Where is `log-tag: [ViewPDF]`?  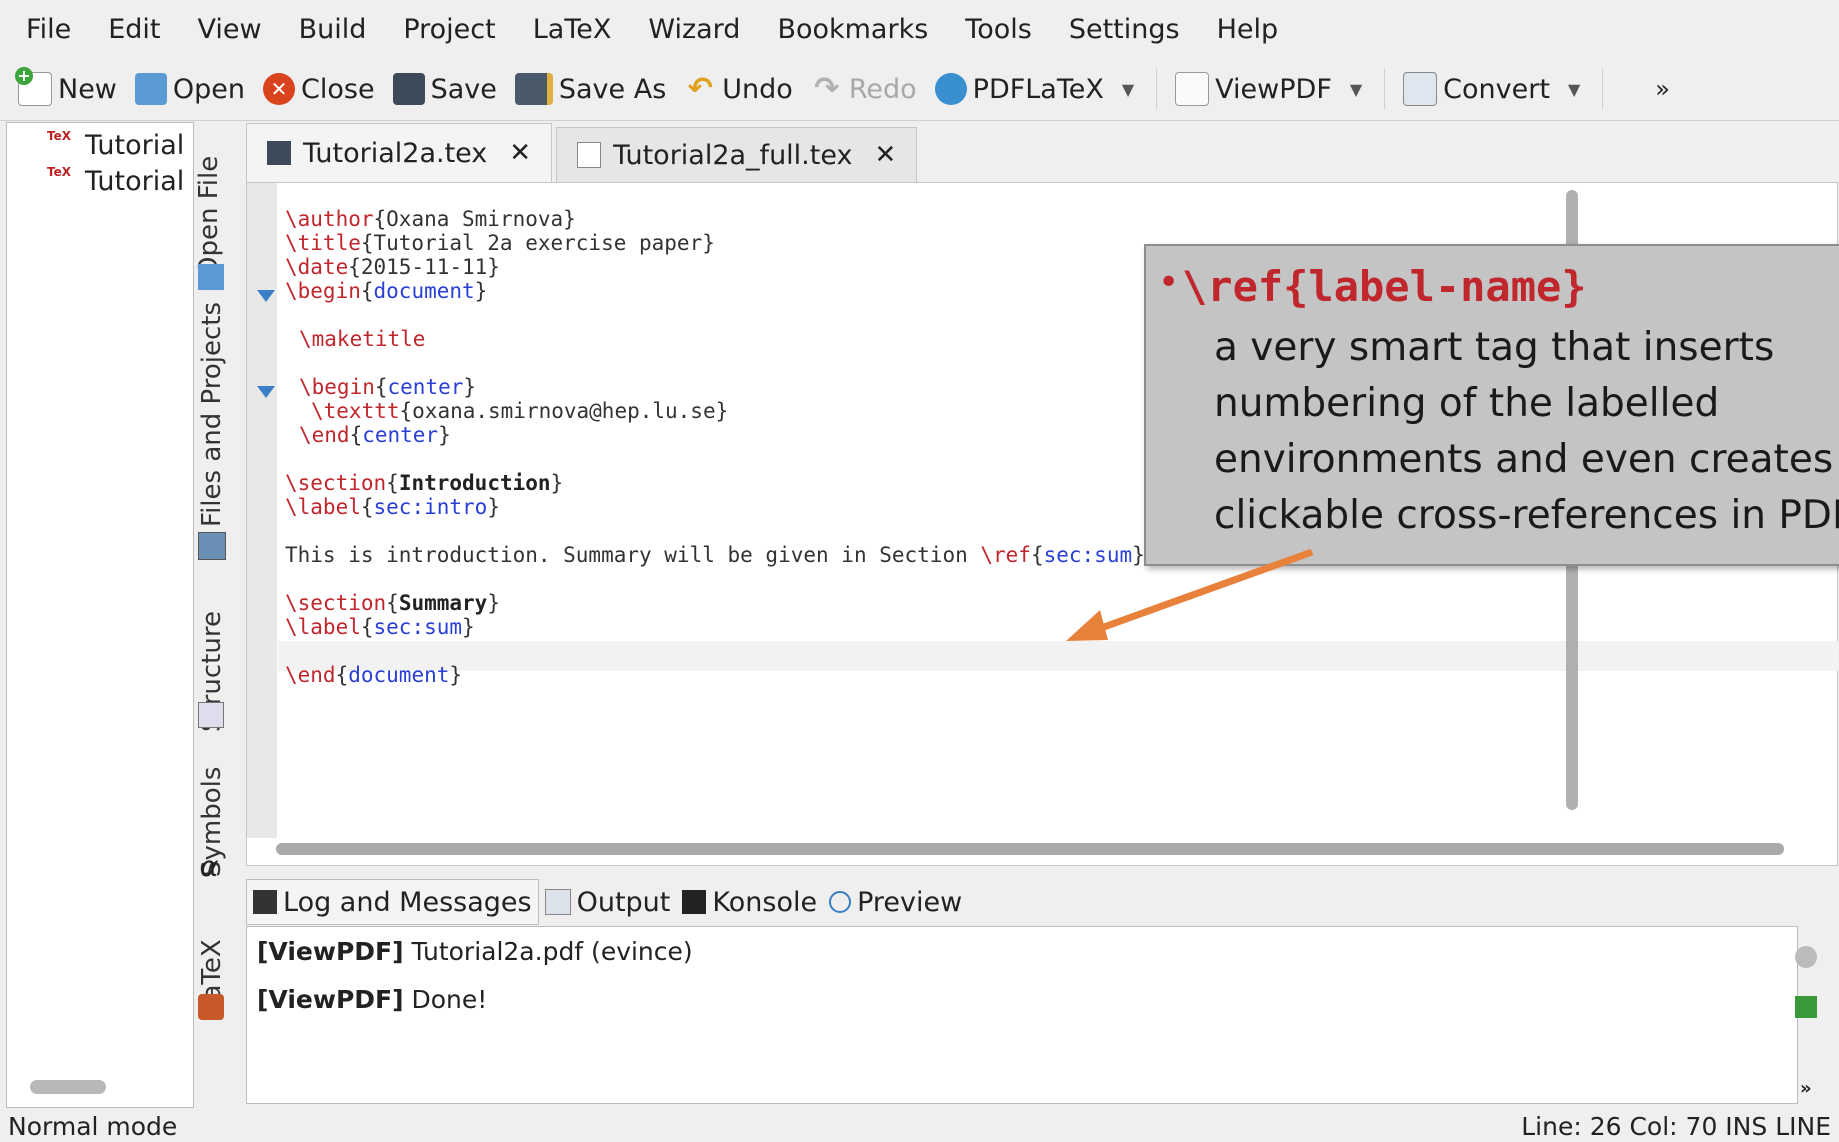
log-tag: [ViewPDF] is located at coordinates (330, 951).